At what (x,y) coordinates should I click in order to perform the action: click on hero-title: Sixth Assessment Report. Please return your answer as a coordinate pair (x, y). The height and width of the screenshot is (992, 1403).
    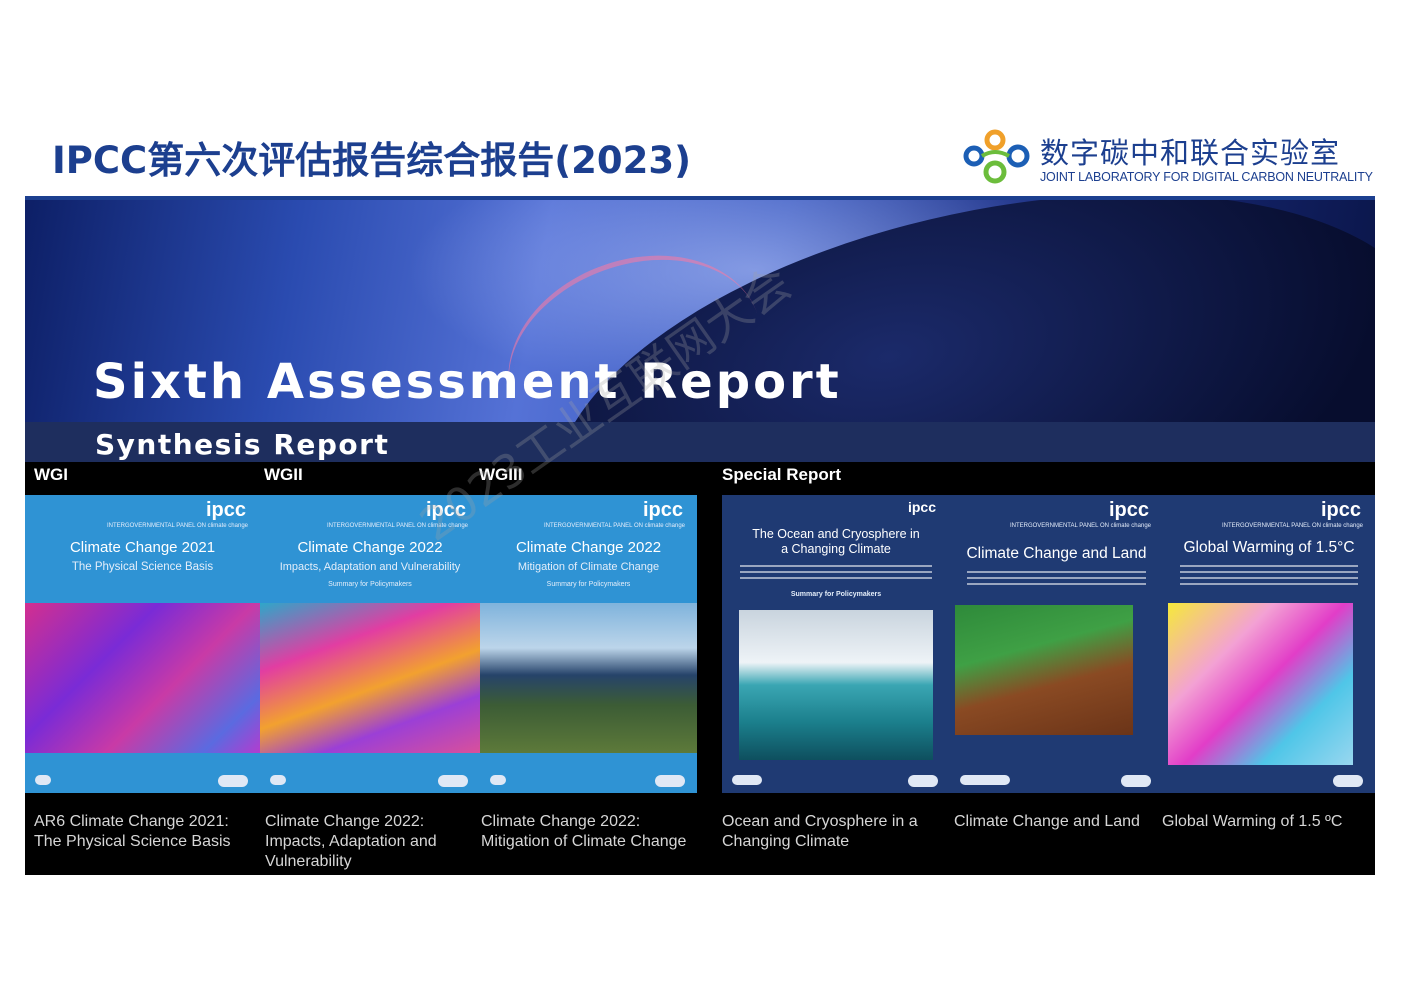
    Looking at the image, I should click on (467, 382).